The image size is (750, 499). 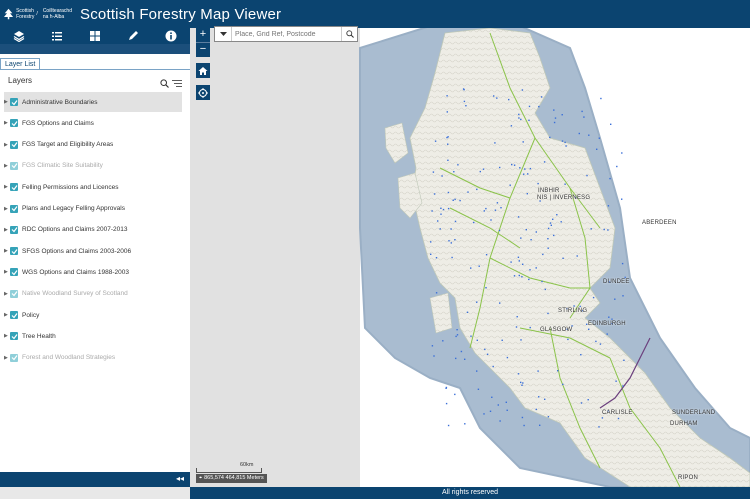 I want to click on layer-label: Administrative Boundaries, so click(x=60, y=102).